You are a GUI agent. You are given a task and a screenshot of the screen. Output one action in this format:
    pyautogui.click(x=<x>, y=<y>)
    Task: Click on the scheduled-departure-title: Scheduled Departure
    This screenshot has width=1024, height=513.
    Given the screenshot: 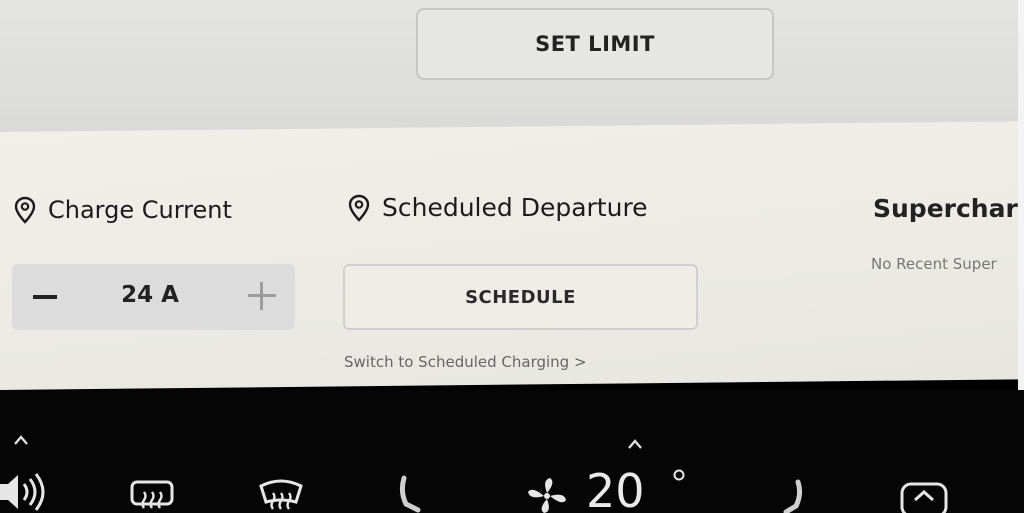 What is the action you would take?
    pyautogui.click(x=515, y=207)
    